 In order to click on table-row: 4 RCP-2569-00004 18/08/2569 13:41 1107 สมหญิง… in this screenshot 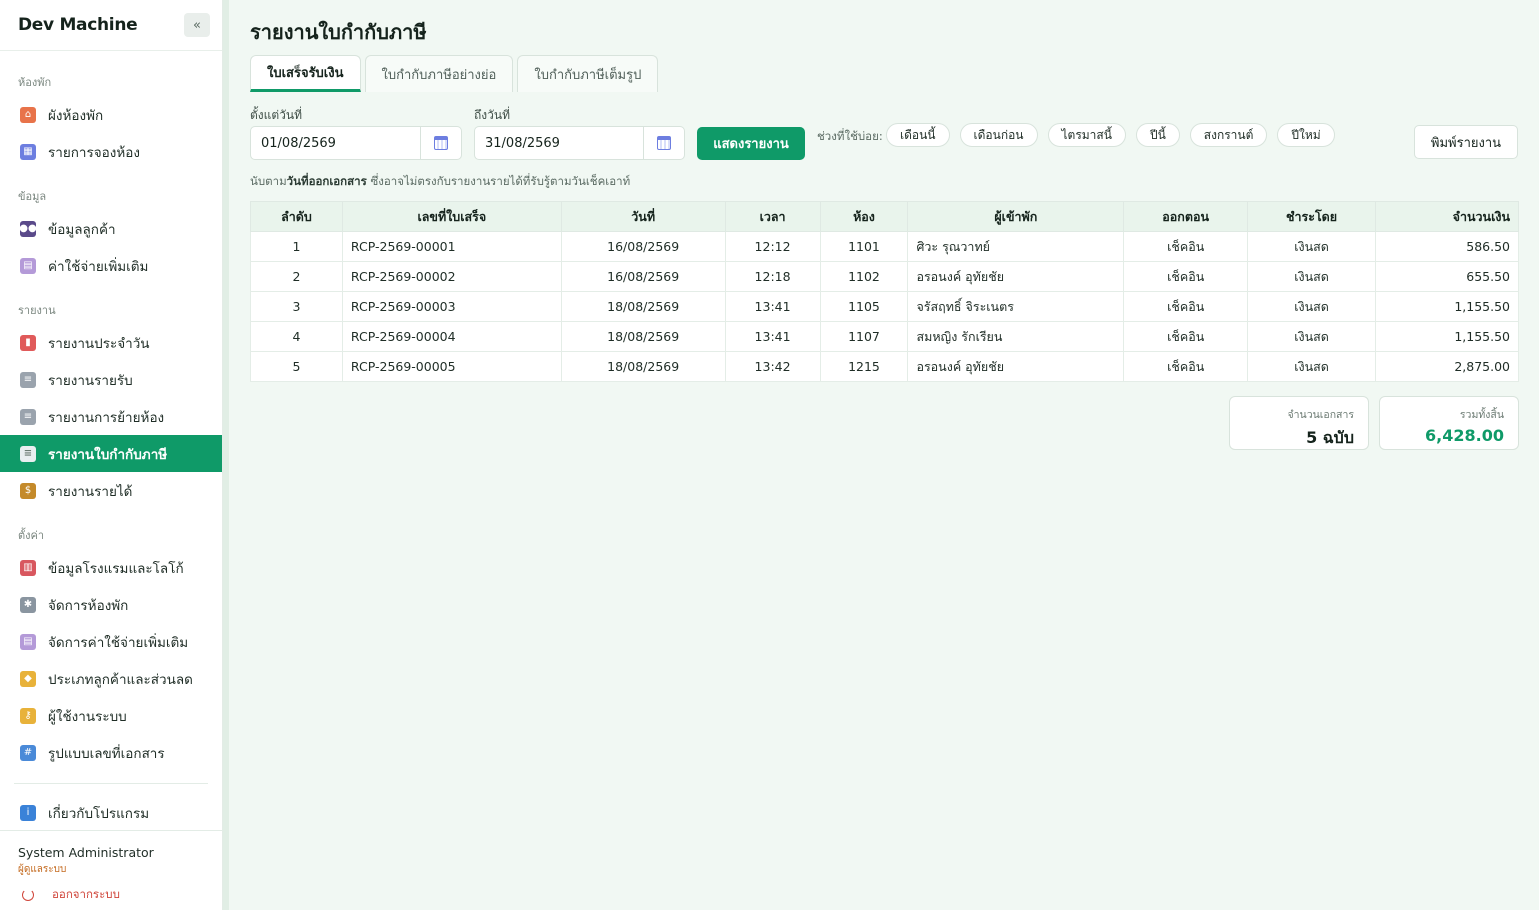, I will do `click(884, 336)`.